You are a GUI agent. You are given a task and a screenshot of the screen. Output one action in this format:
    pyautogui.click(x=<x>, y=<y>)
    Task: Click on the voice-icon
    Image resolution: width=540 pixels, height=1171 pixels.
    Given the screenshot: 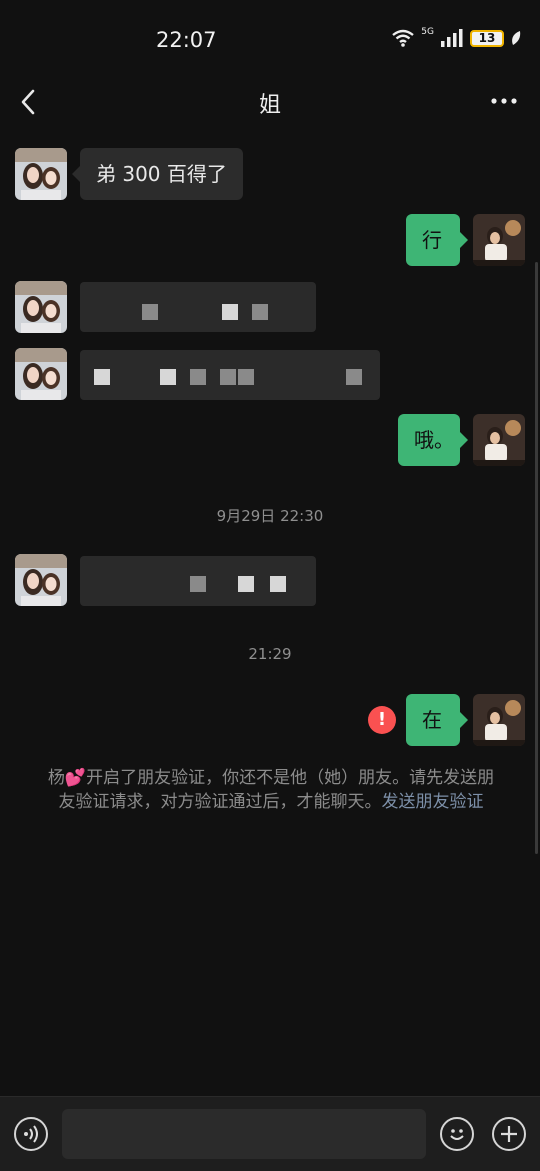 What is the action you would take?
    pyautogui.click(x=31, y=1134)
    